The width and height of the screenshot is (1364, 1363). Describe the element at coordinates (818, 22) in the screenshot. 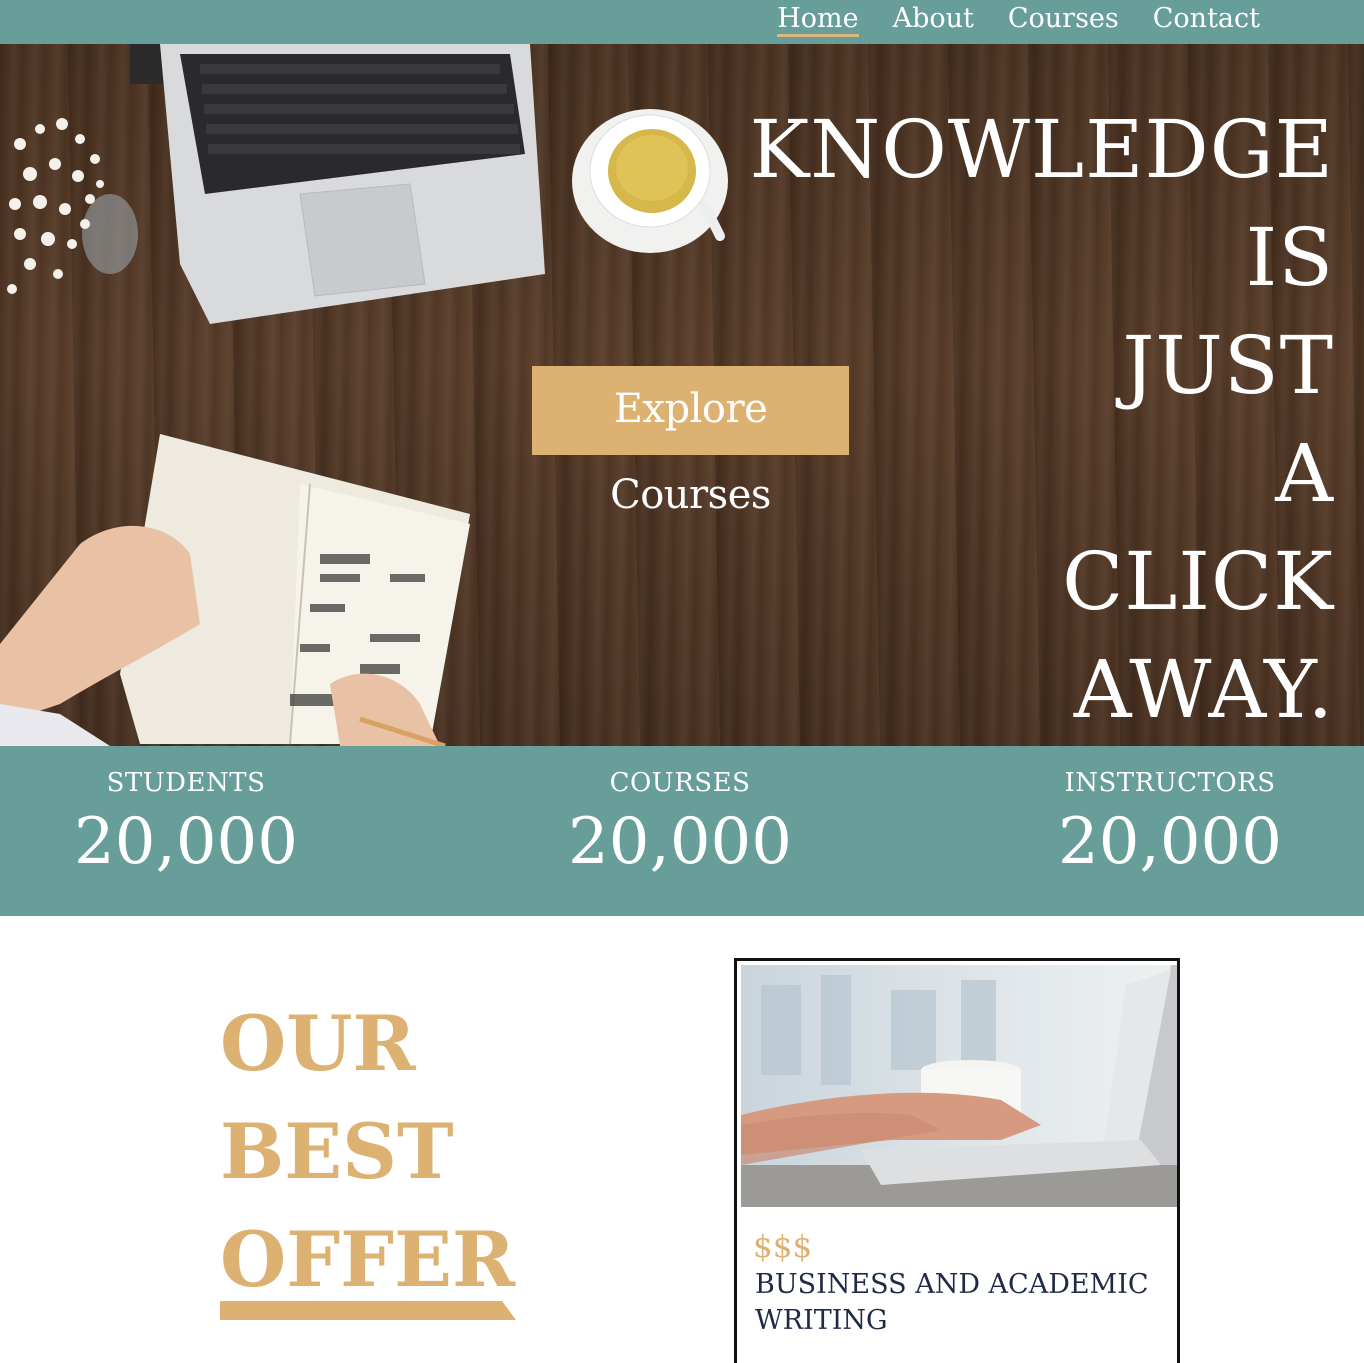

I see `nav-link-home: Home` at that location.